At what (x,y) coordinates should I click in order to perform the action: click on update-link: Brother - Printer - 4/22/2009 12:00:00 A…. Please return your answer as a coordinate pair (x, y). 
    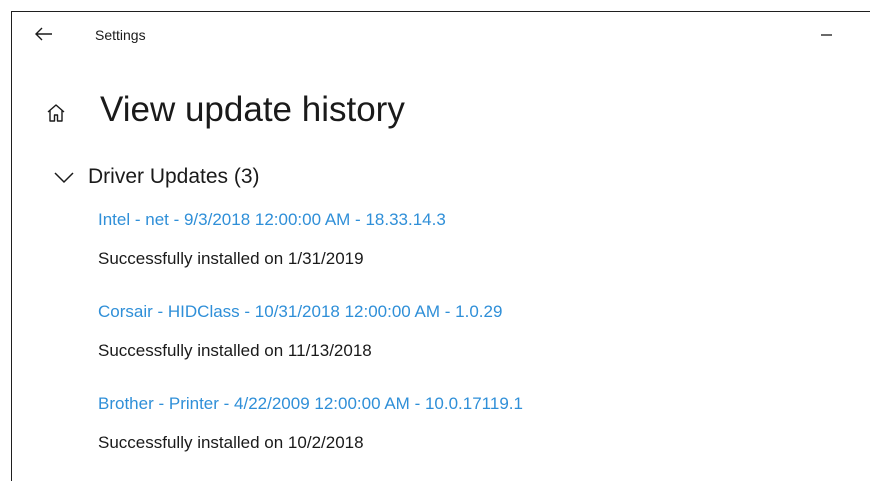
    Looking at the image, I should click on (310, 404).